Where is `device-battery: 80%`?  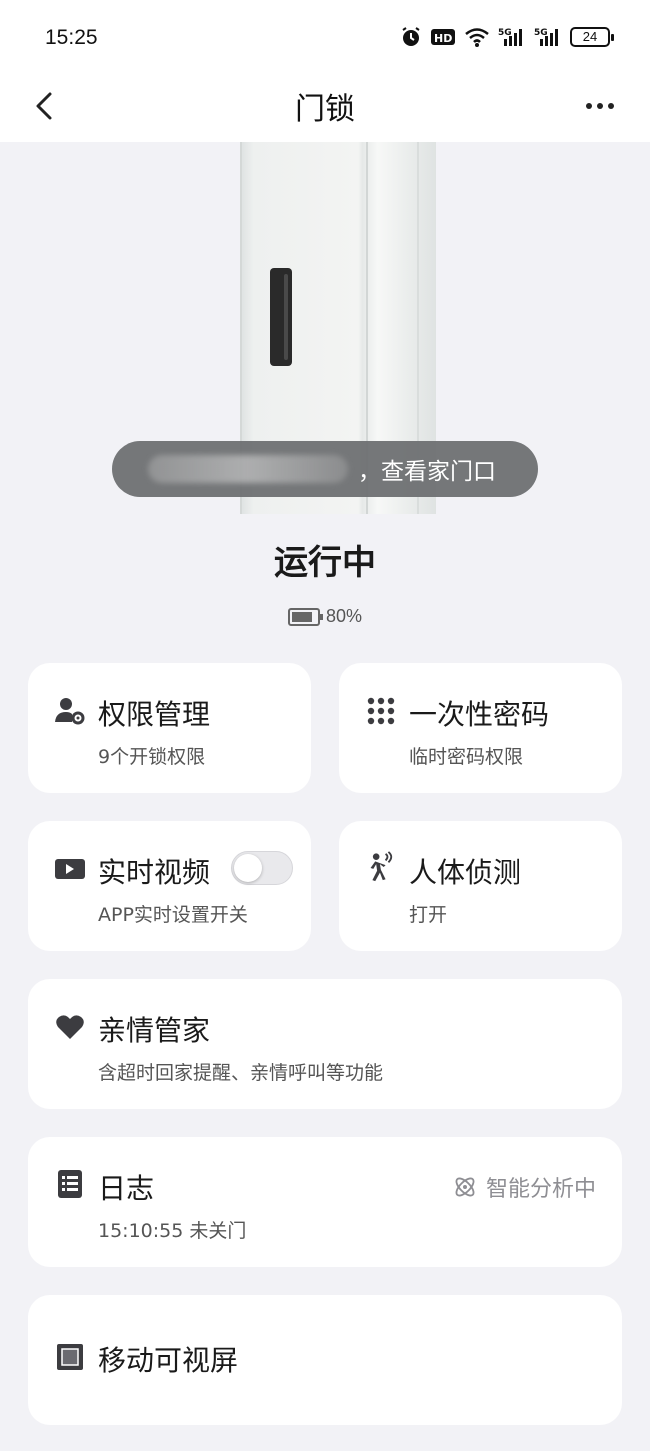 device-battery: 80% is located at coordinates (325, 616).